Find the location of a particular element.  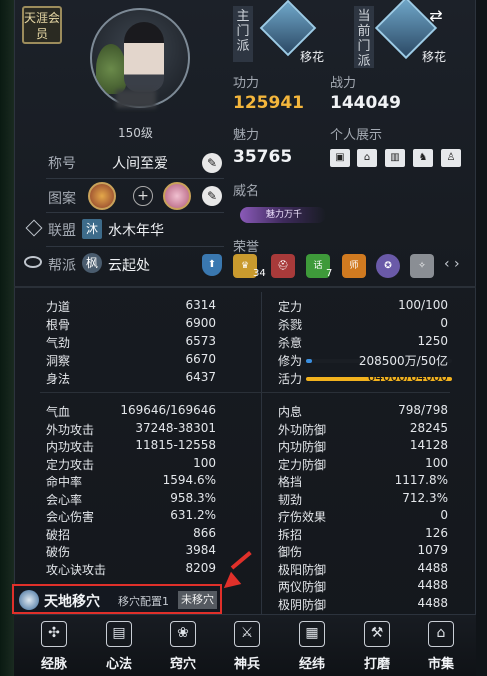

level-label: 150级 is located at coordinates (135, 133).